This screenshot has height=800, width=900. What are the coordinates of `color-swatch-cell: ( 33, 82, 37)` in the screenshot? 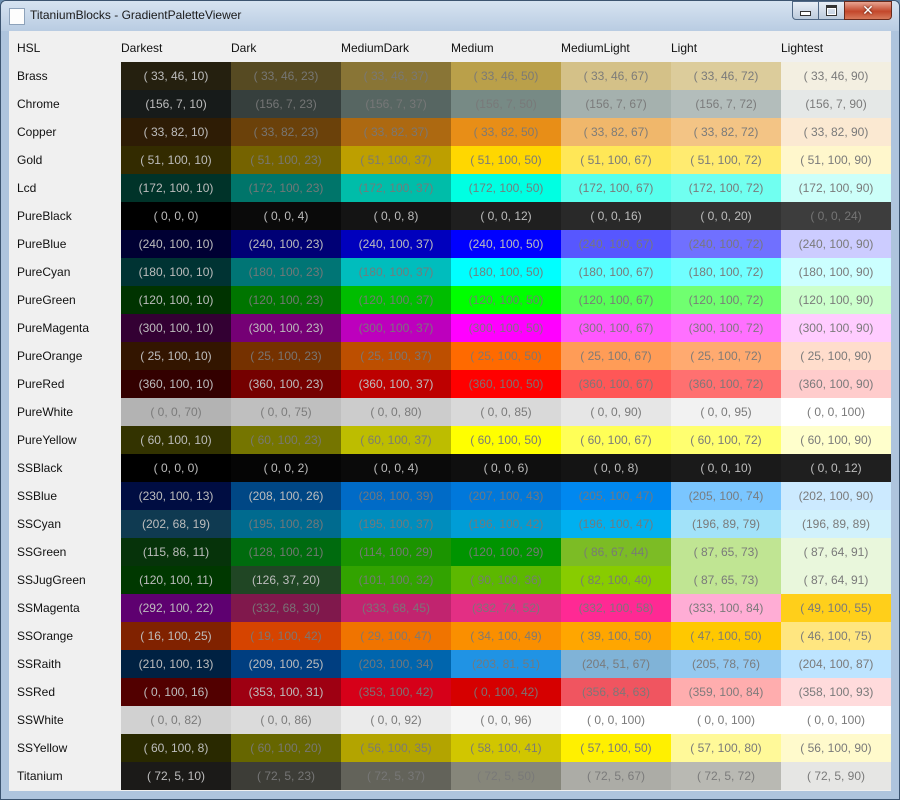 It's located at (396, 132).